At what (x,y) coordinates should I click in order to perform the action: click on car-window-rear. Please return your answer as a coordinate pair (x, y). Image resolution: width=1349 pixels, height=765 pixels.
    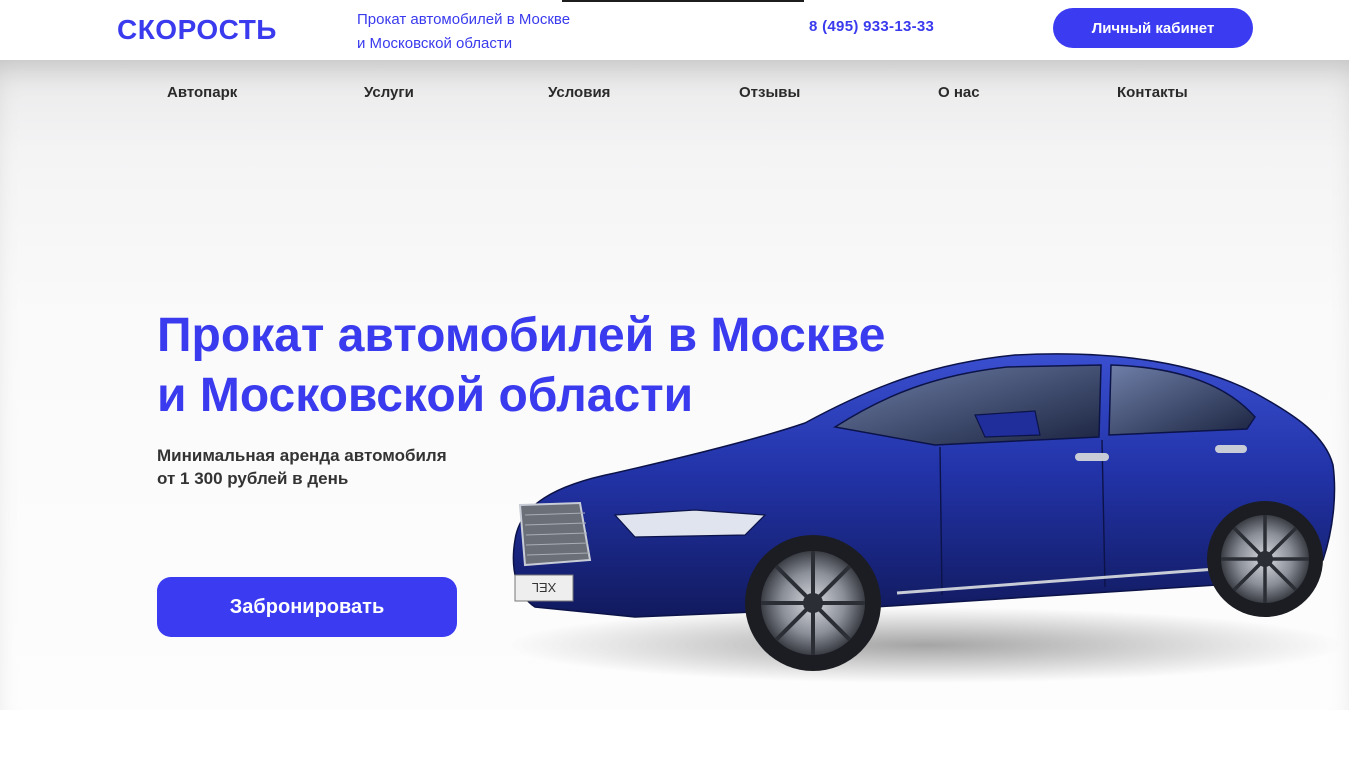
    Looking at the image, I should click on (1182, 400).